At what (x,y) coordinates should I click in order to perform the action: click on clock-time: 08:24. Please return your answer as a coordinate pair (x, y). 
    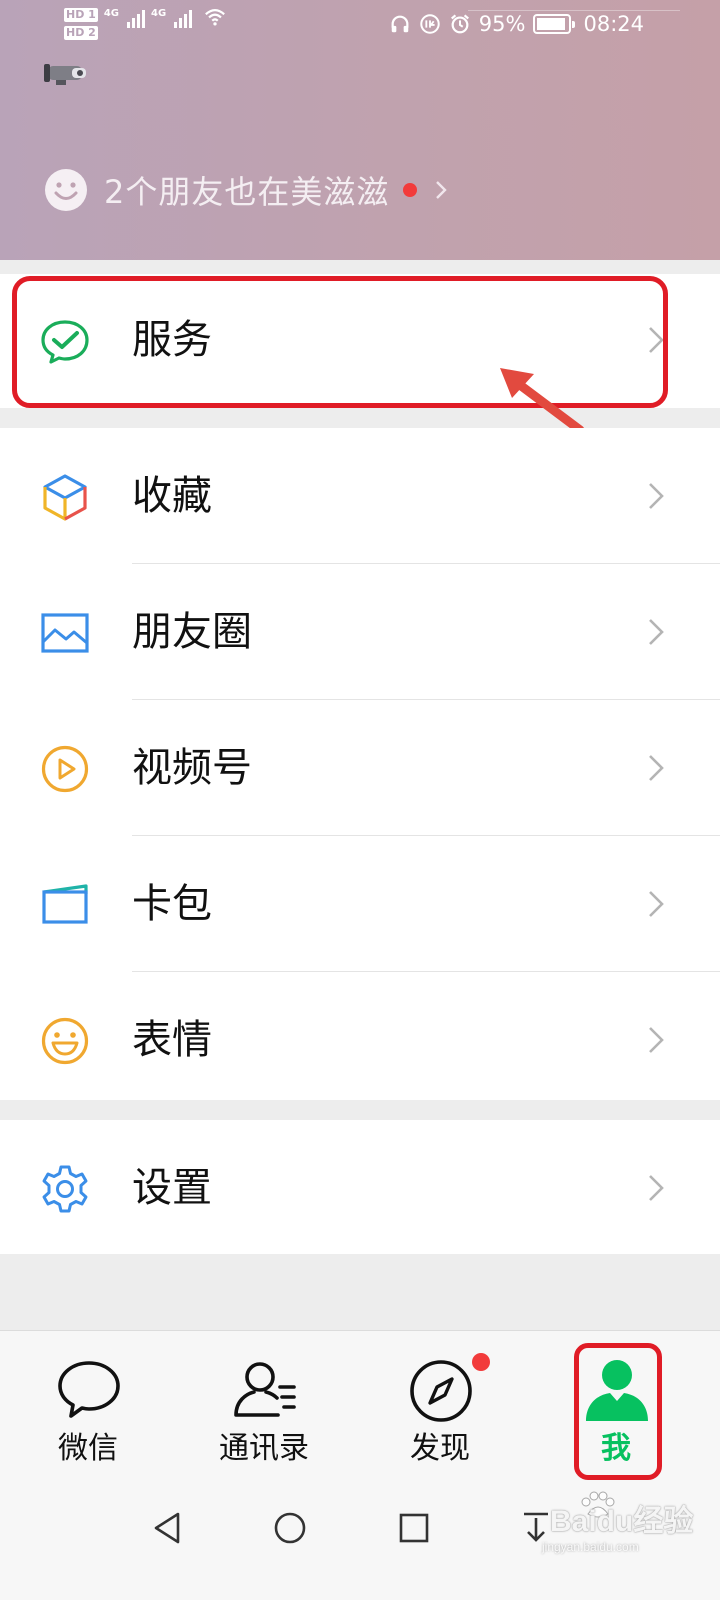
    Looking at the image, I should click on (613, 24).